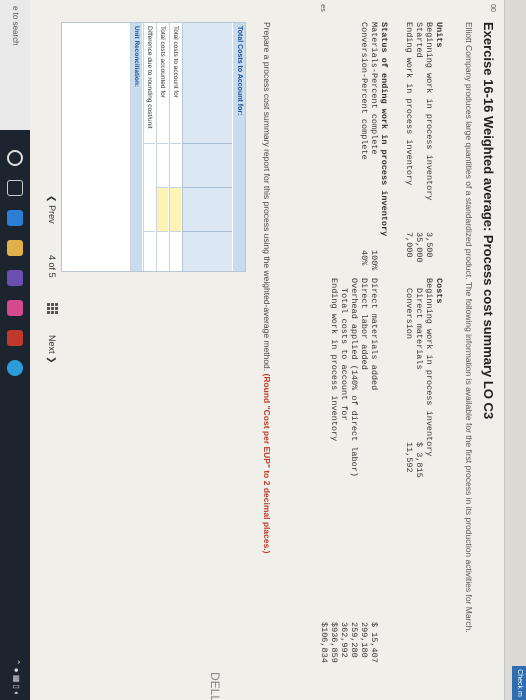  What do you see at coordinates (334, 642) in the screenshot?
I see `costs-row-value: $936,859` at bounding box center [334, 642].